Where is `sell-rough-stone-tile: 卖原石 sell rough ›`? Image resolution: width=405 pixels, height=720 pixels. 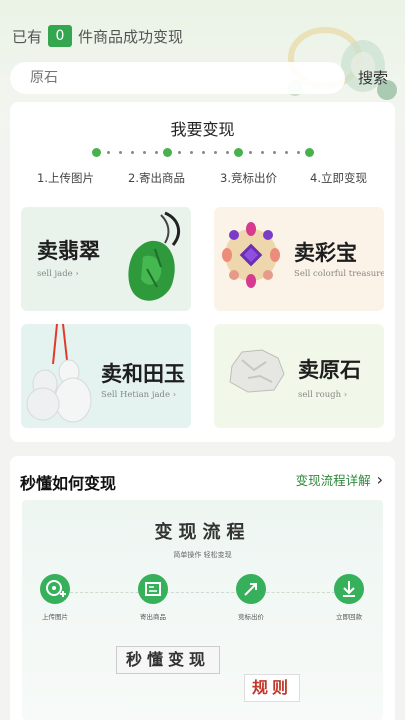
sell-rough-stone-tile: 卖原石 sell rough › is located at coordinates (299, 376).